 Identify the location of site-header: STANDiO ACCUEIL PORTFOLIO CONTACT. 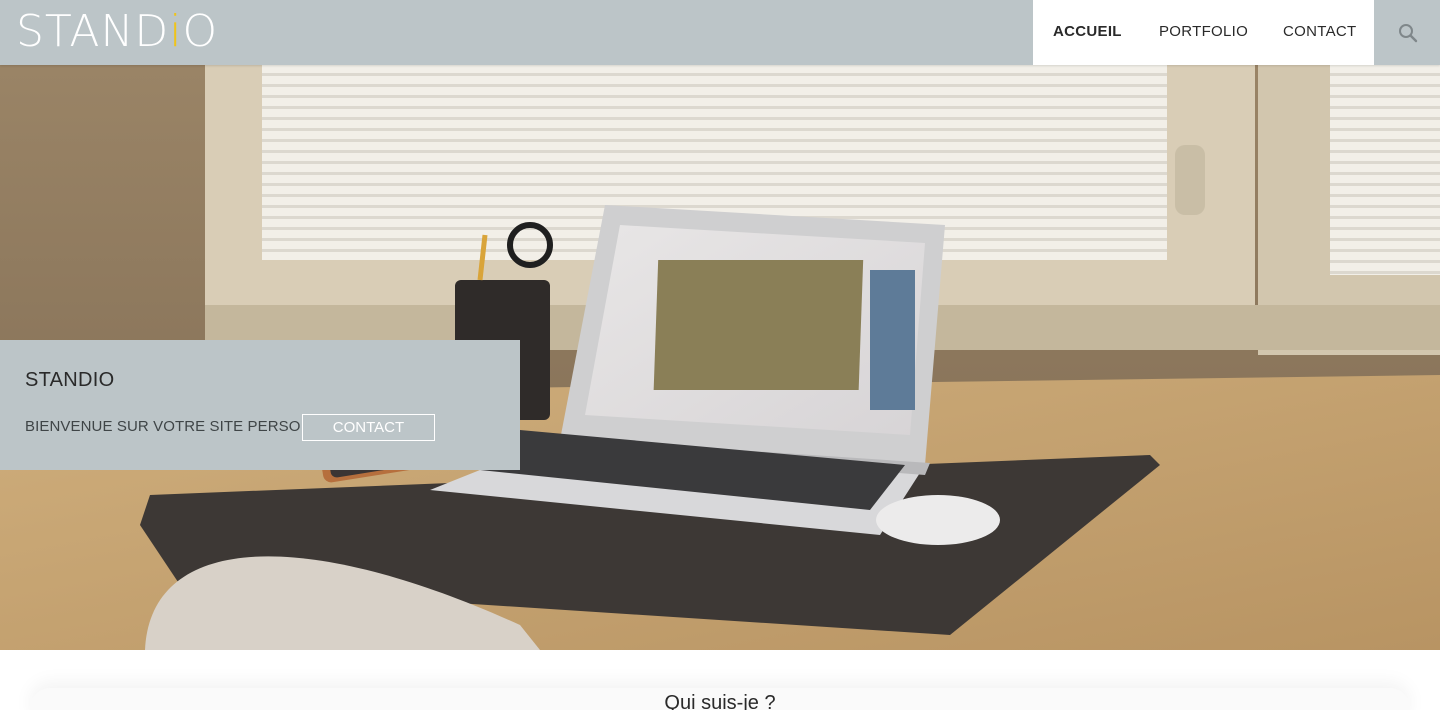
(720, 32).